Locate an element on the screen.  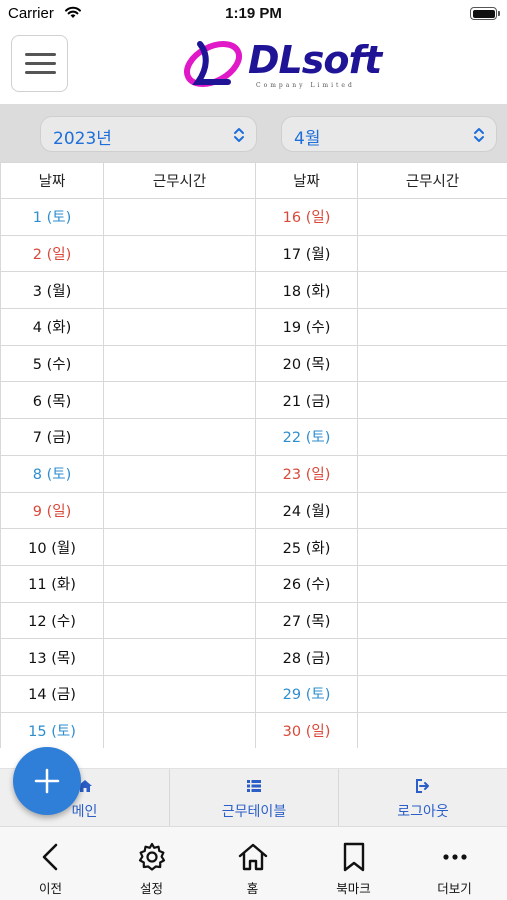
logout-icon is located at coordinates (422, 786).